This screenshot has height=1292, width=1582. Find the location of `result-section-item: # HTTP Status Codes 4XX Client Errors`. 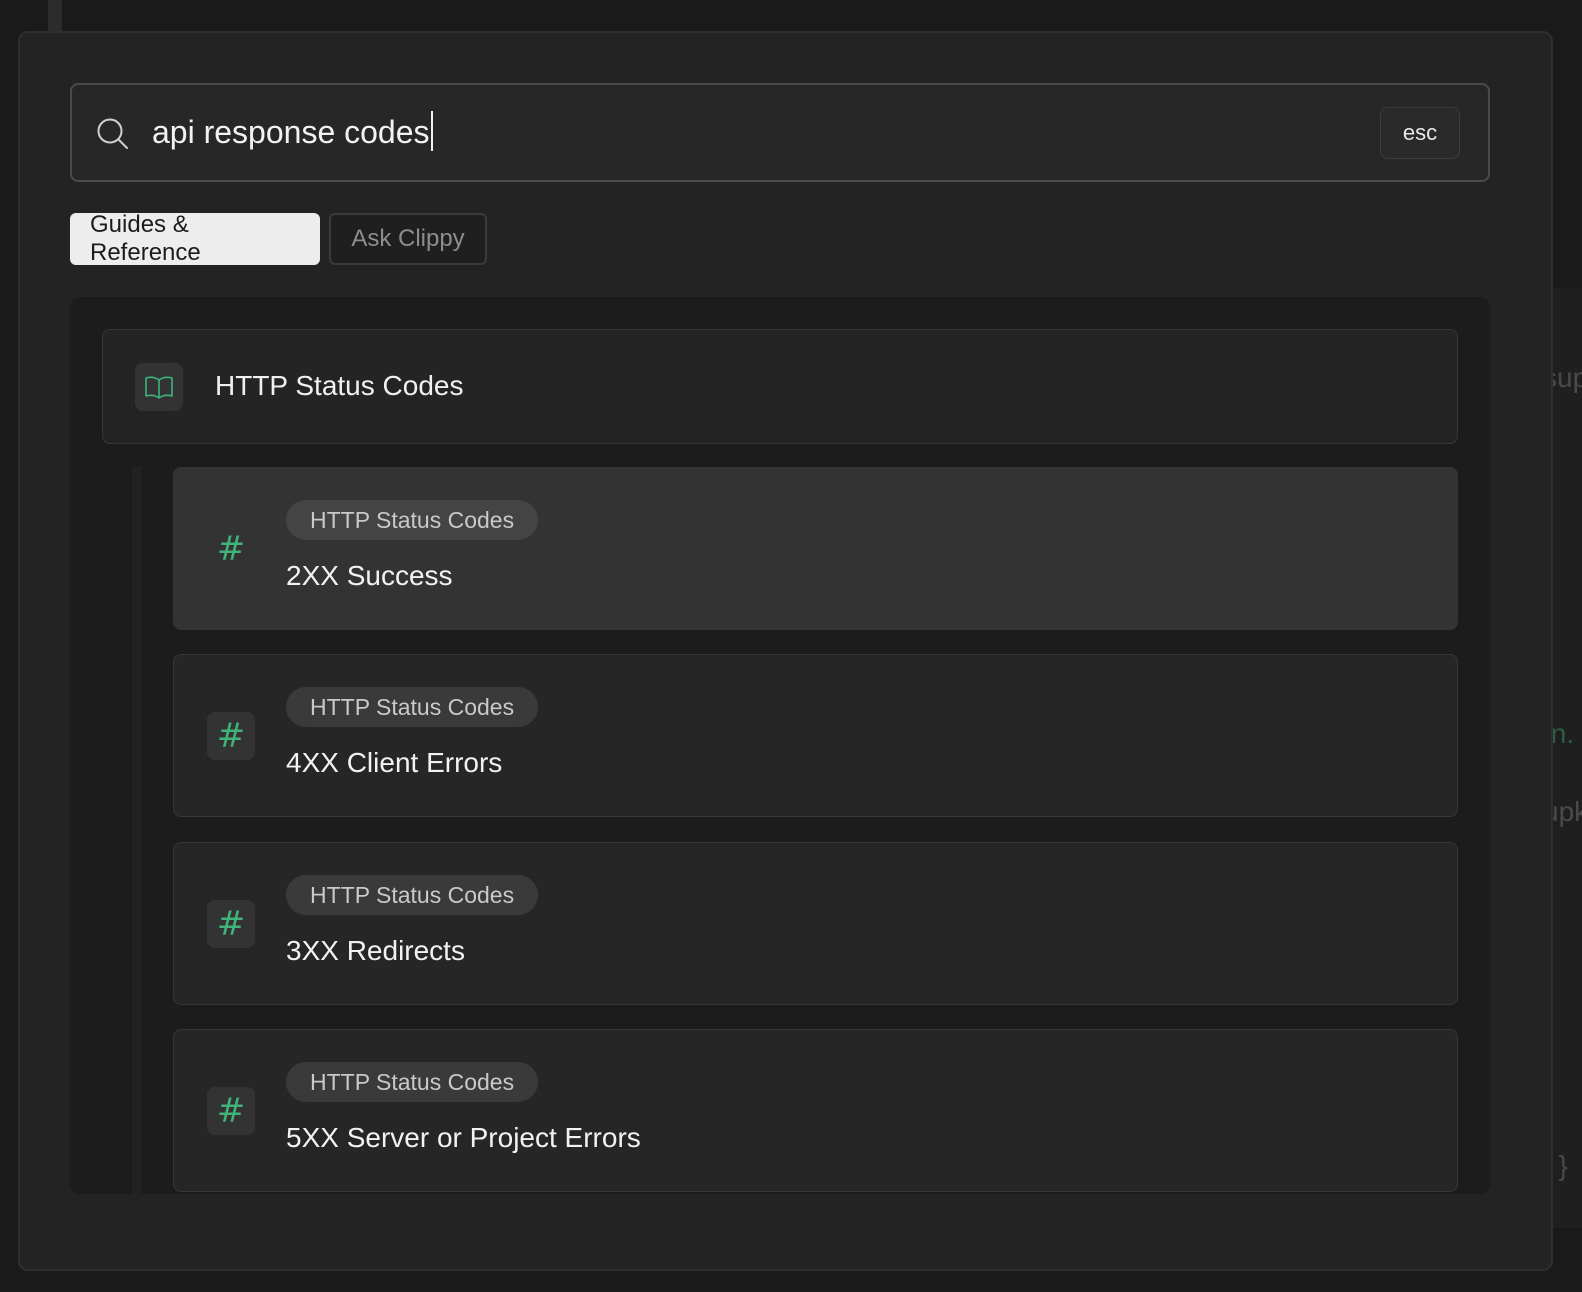

result-section-item: # HTTP Status Codes 4XX Client Errors is located at coordinates (815, 735).